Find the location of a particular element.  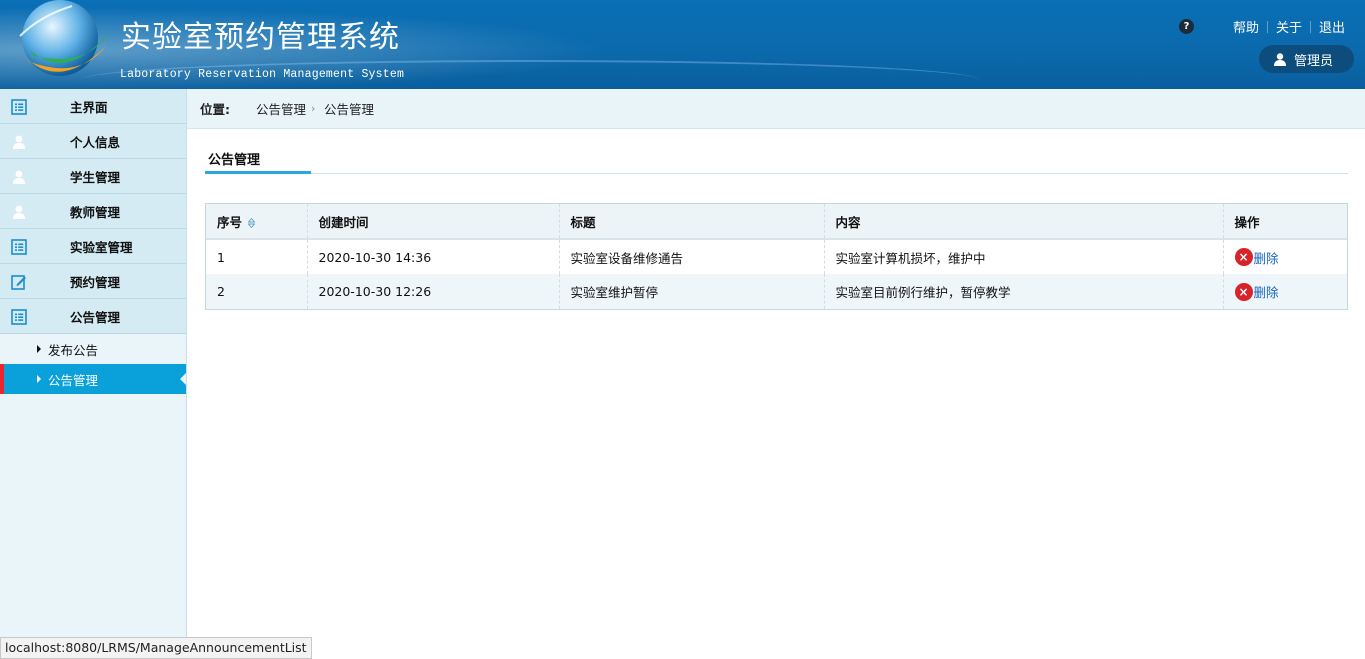

sidebar-subitem-label: 公告管理 is located at coordinates (73, 380).